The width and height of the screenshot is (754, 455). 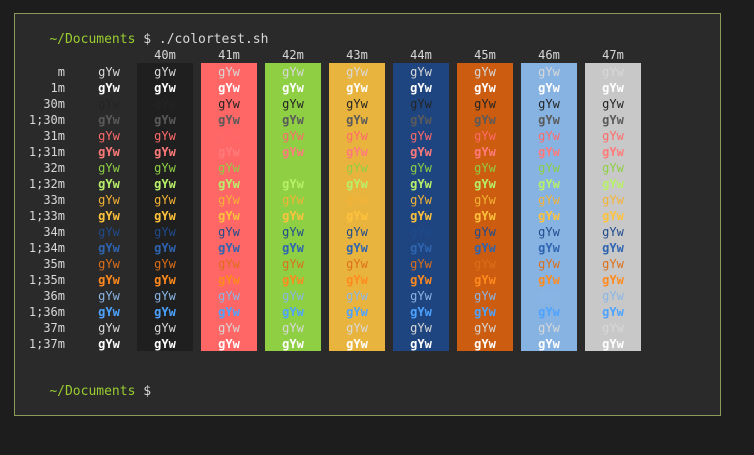 I want to click on row-label: 1;34m, so click(x=46, y=248).